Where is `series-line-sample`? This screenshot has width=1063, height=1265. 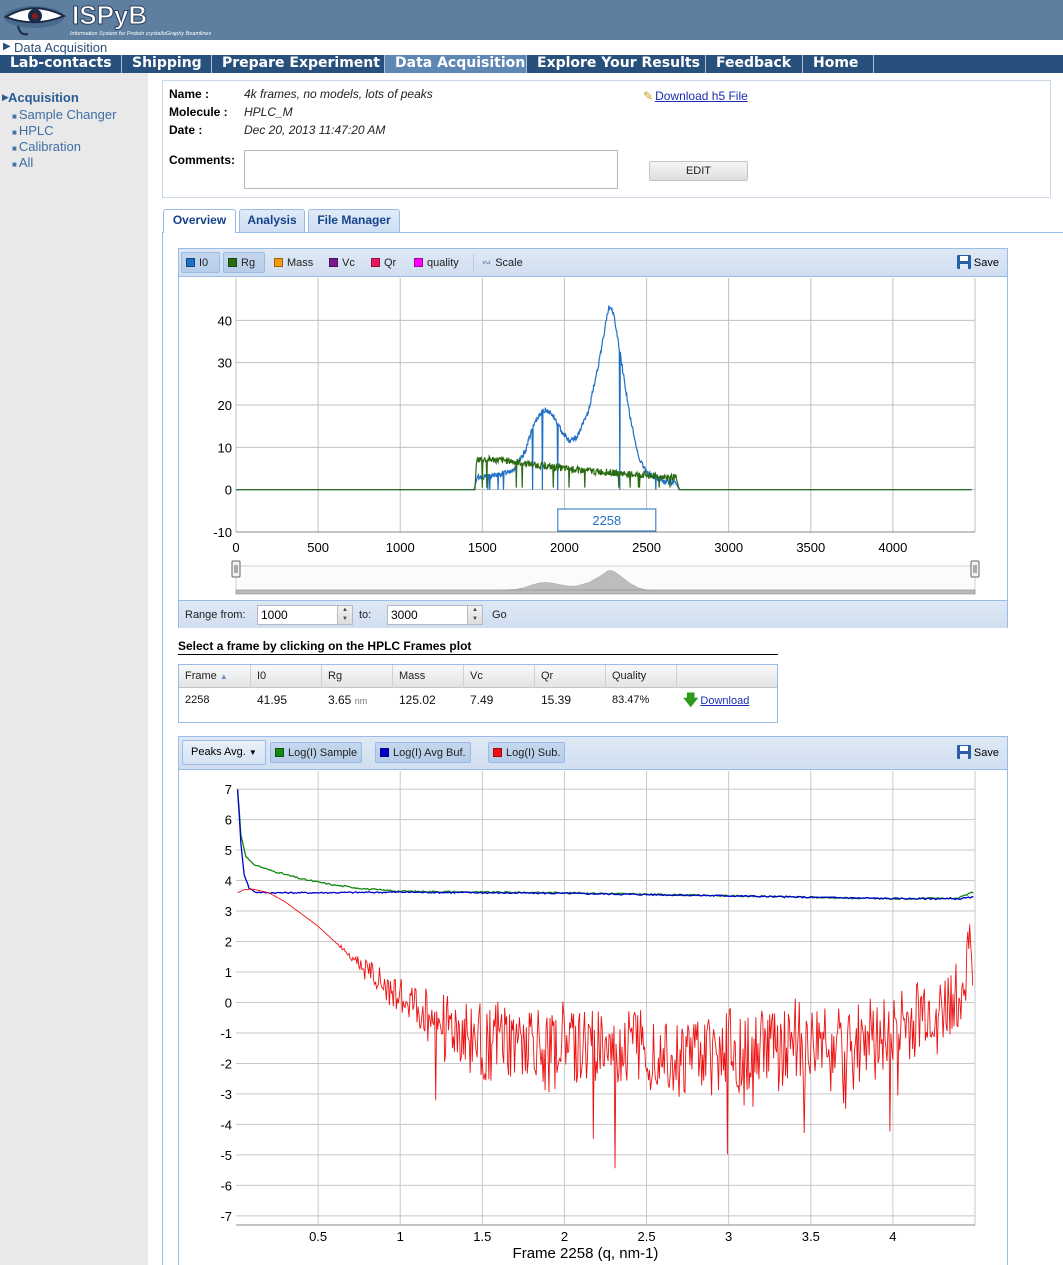
series-line-sample is located at coordinates (605, 845).